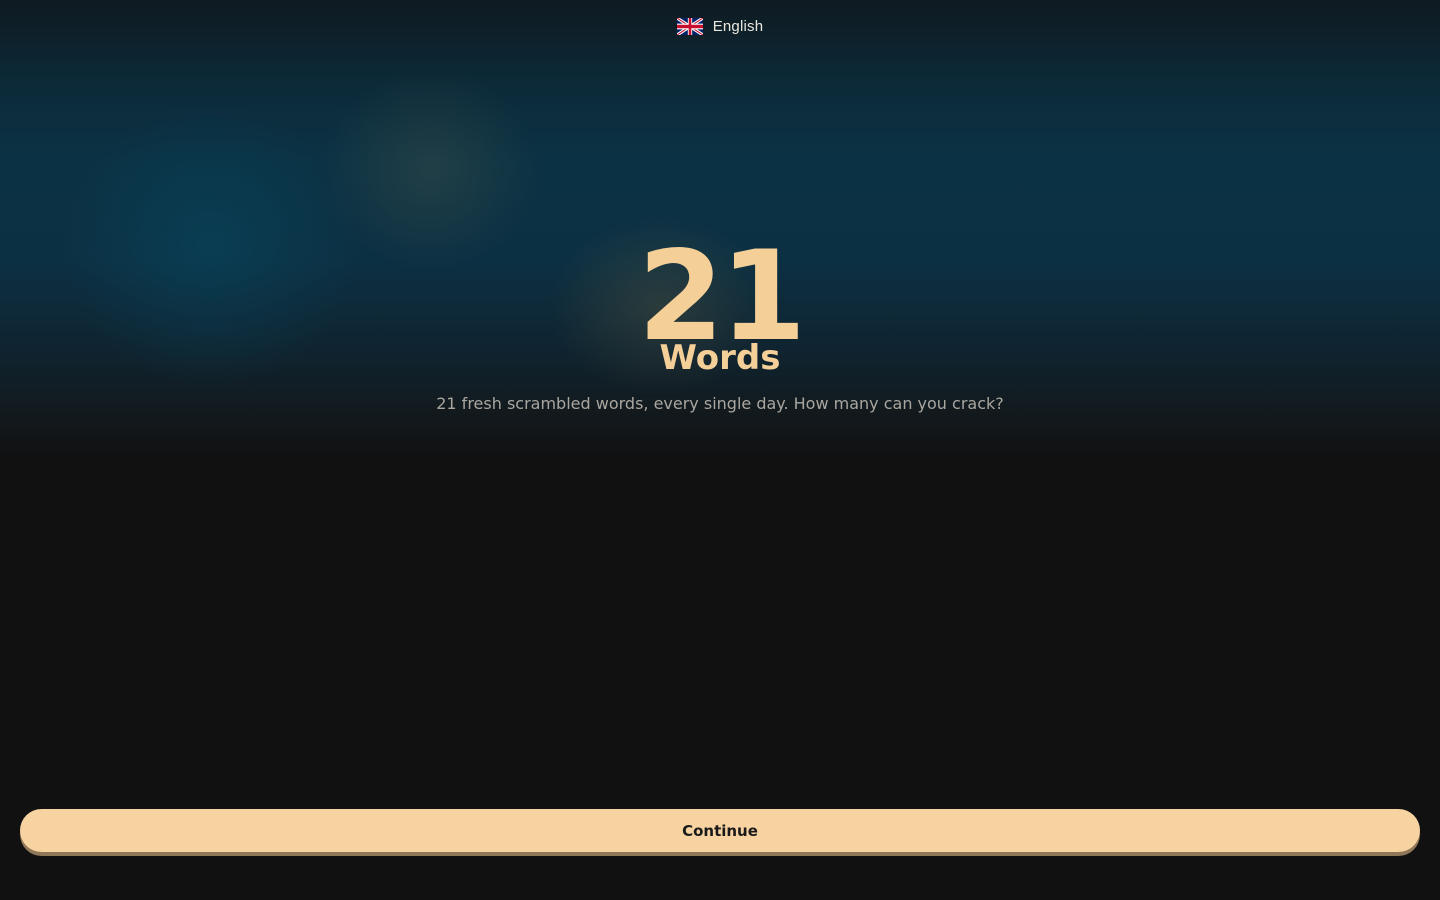 Image resolution: width=1440 pixels, height=900 pixels. I want to click on language-selector: English, so click(720, 26).